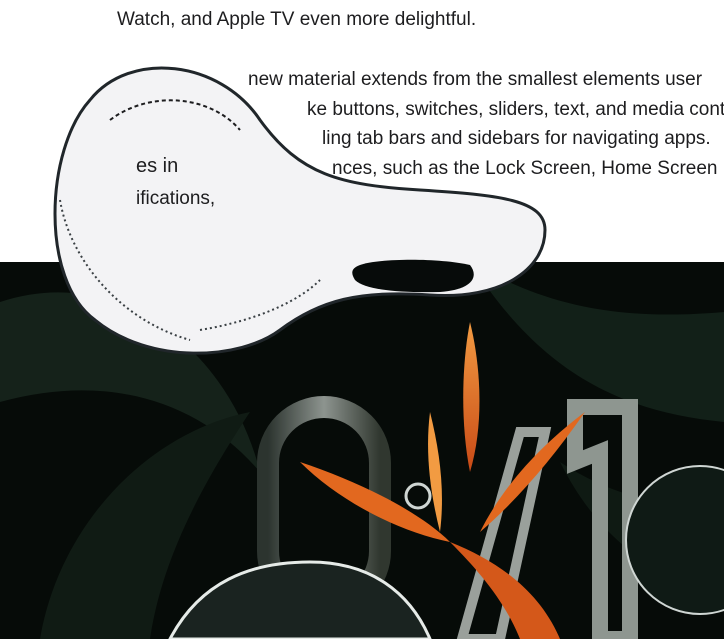 Image resolution: width=724 pixels, height=639 pixels. What do you see at coordinates (394, 197) in the screenshot?
I see `article-line: , and m` at bounding box center [394, 197].